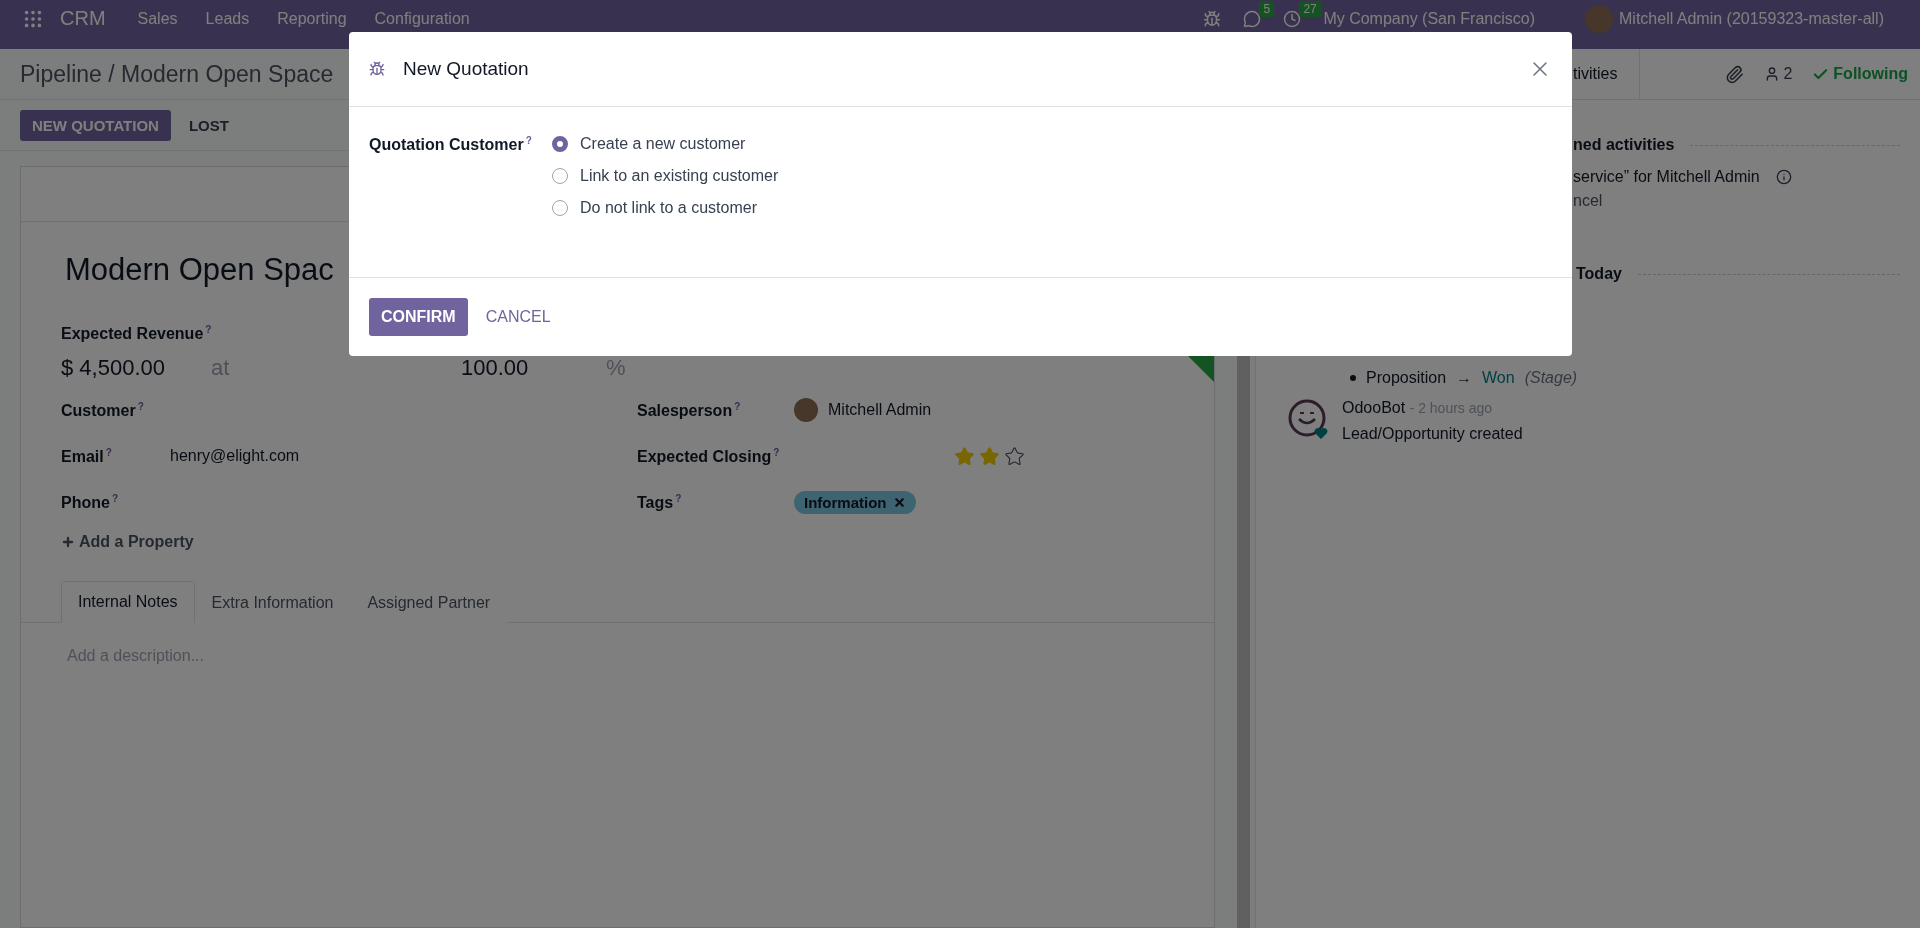  Describe the element at coordinates (1353, 378) in the screenshot. I see `bullet-dot` at that location.